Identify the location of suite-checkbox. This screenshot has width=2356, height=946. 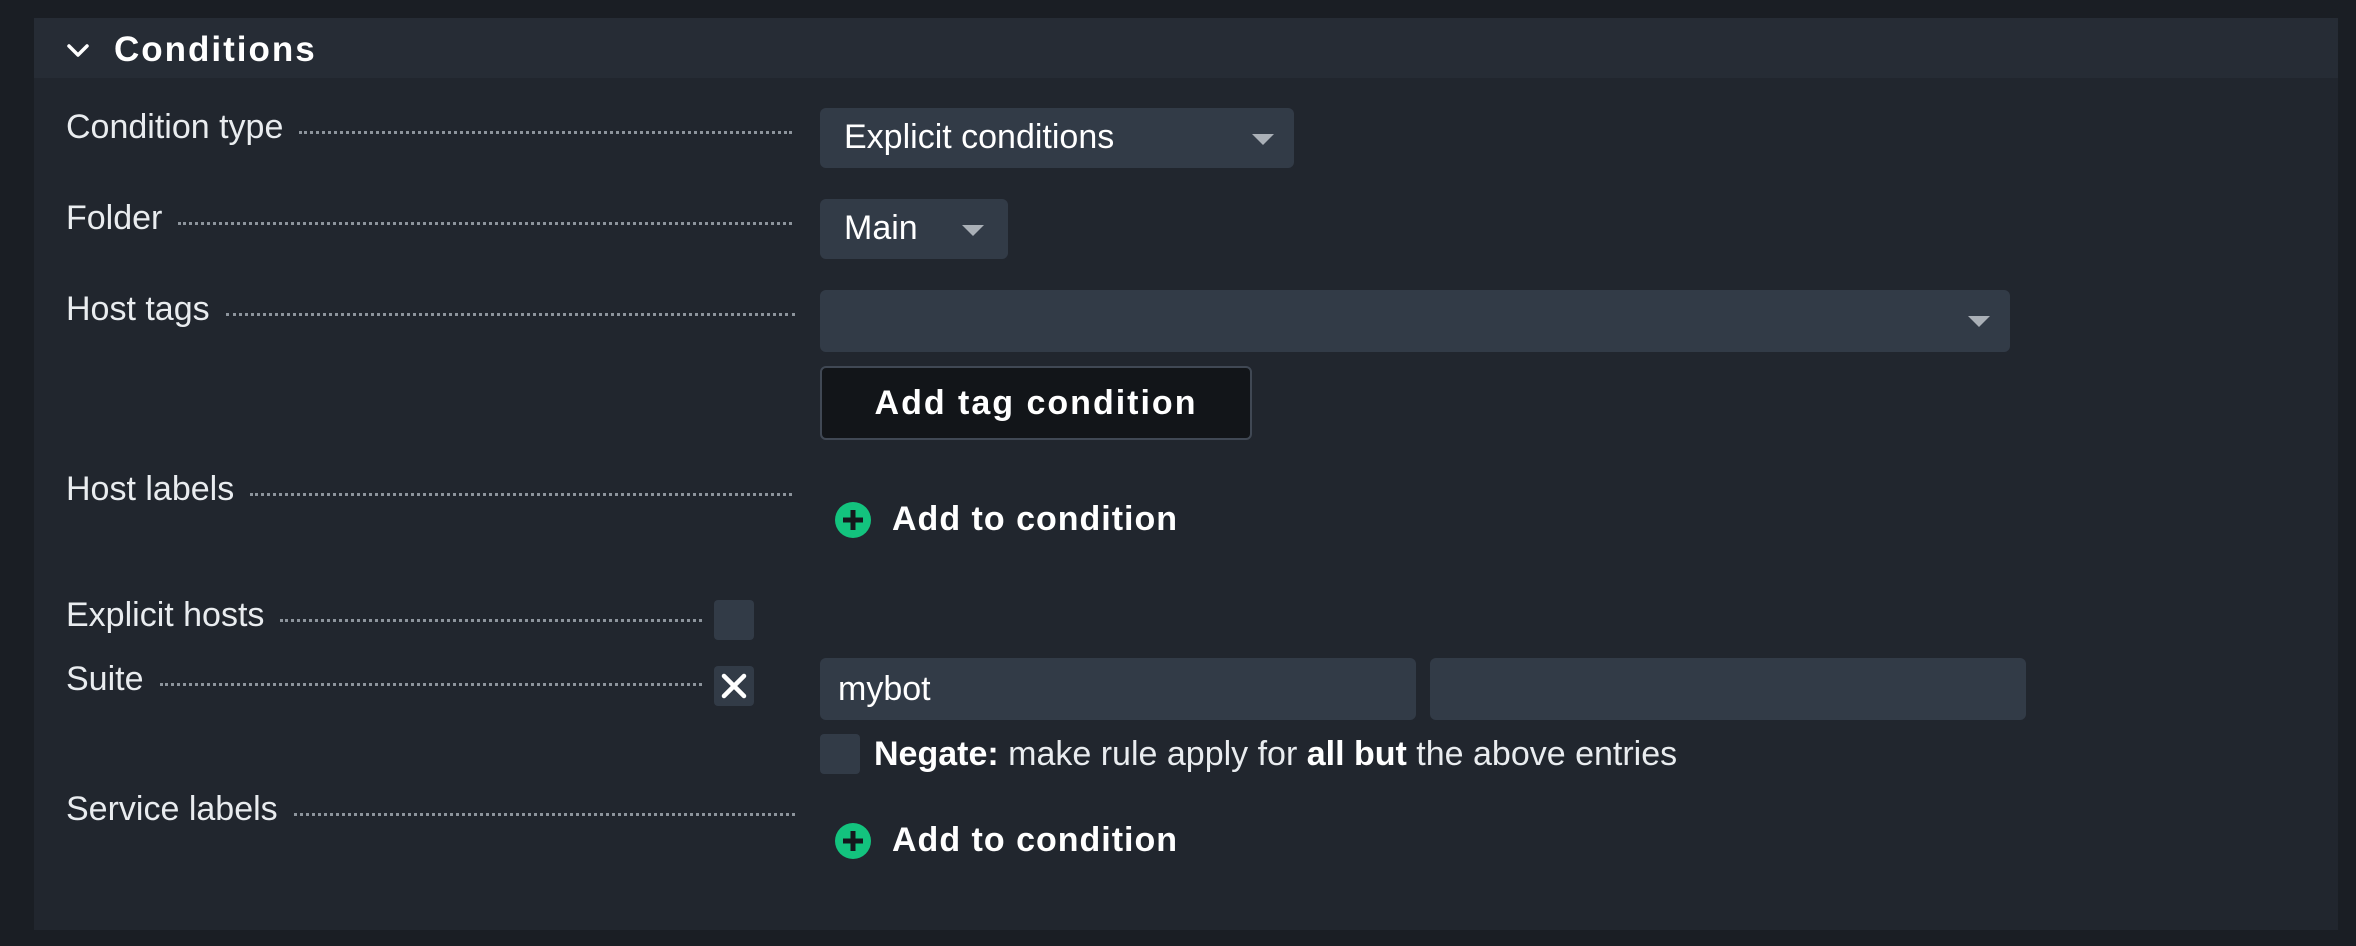
(734, 686).